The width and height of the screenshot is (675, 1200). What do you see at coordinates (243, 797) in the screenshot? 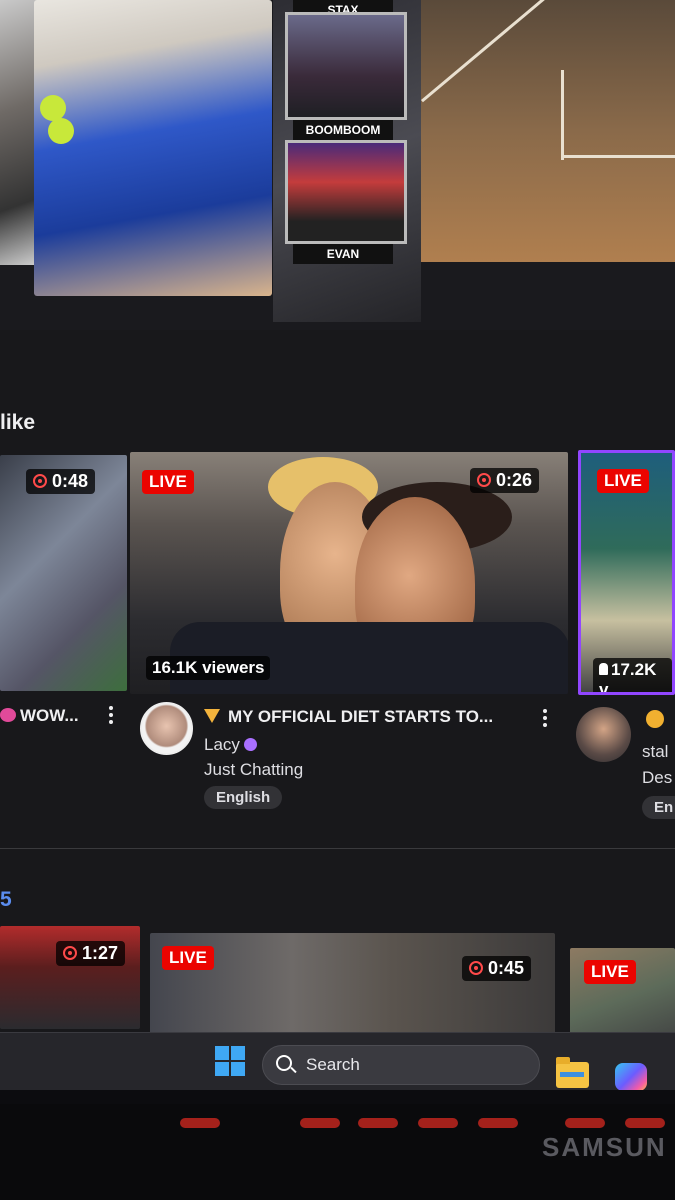
I see `language-tag: English` at bounding box center [243, 797].